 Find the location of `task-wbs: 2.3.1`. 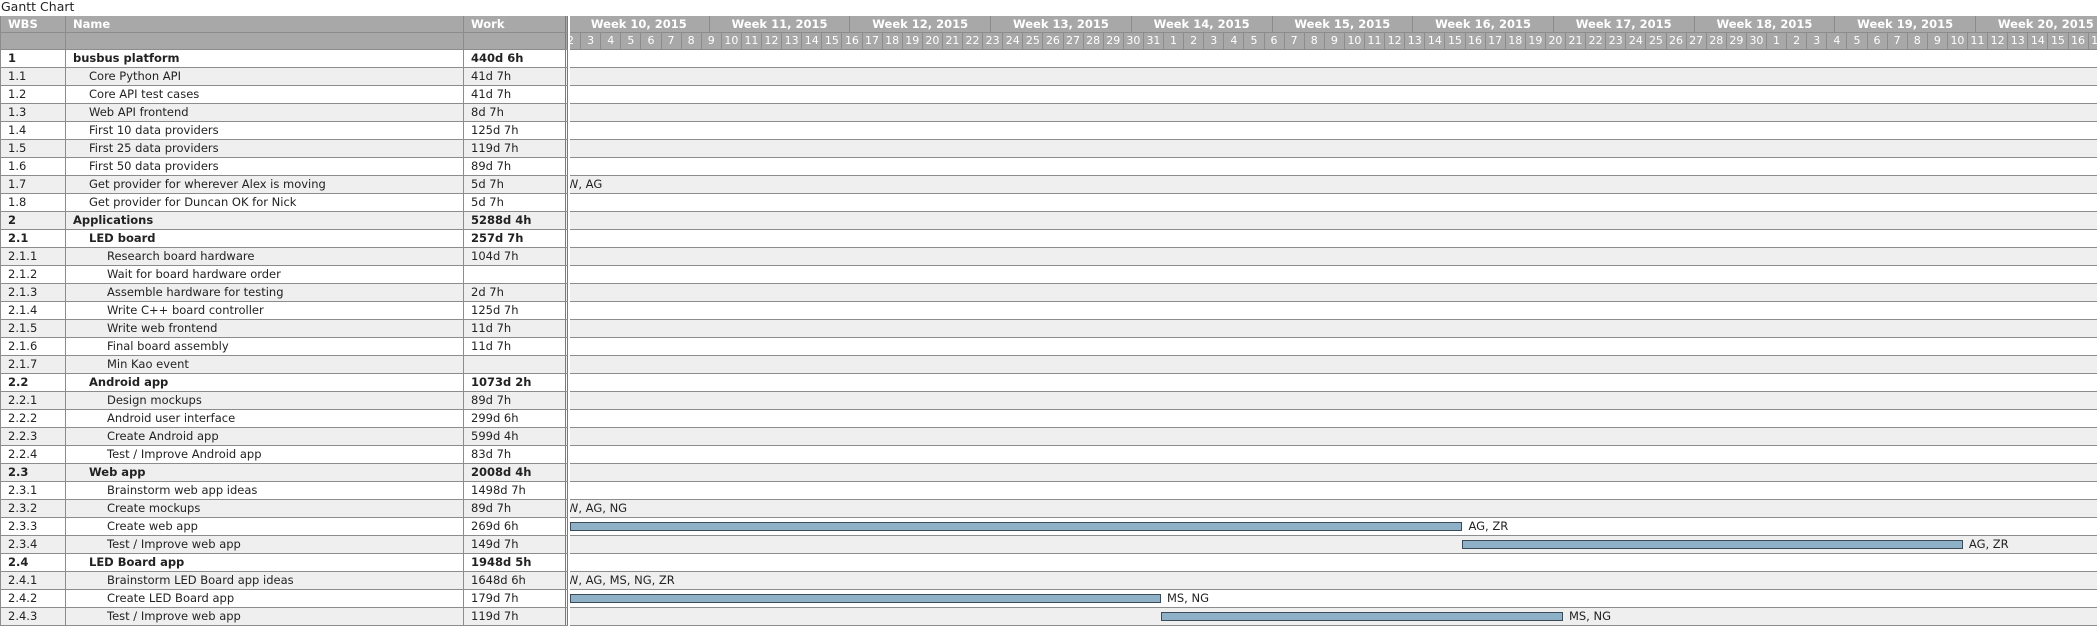

task-wbs: 2.3.1 is located at coordinates (33, 490).